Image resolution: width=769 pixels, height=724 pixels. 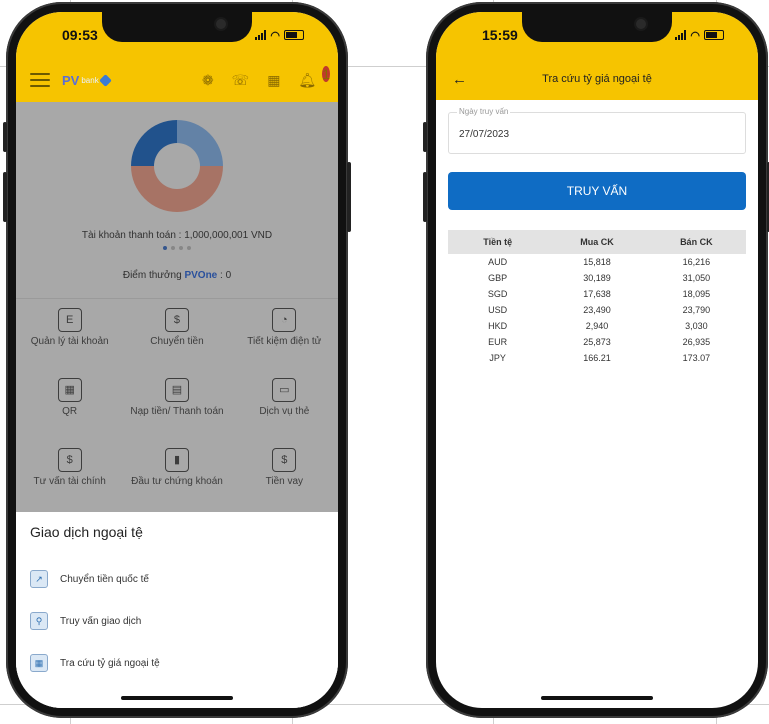 What do you see at coordinates (208, 80) in the screenshot?
I see `coins-icon: ❁` at bounding box center [208, 80].